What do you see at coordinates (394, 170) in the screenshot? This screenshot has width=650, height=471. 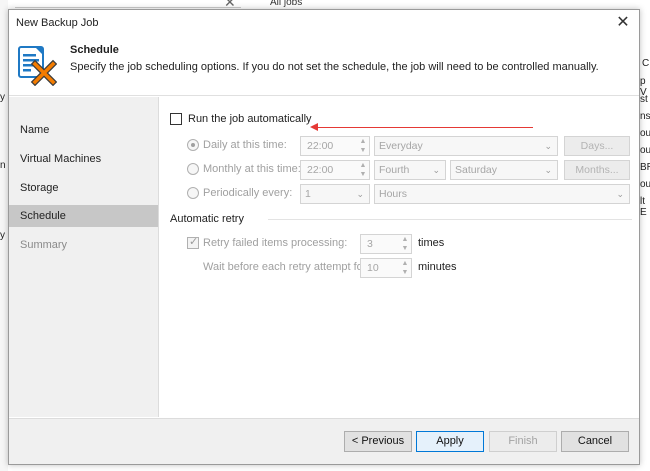 I see `monthly-week-value: Fourth` at bounding box center [394, 170].